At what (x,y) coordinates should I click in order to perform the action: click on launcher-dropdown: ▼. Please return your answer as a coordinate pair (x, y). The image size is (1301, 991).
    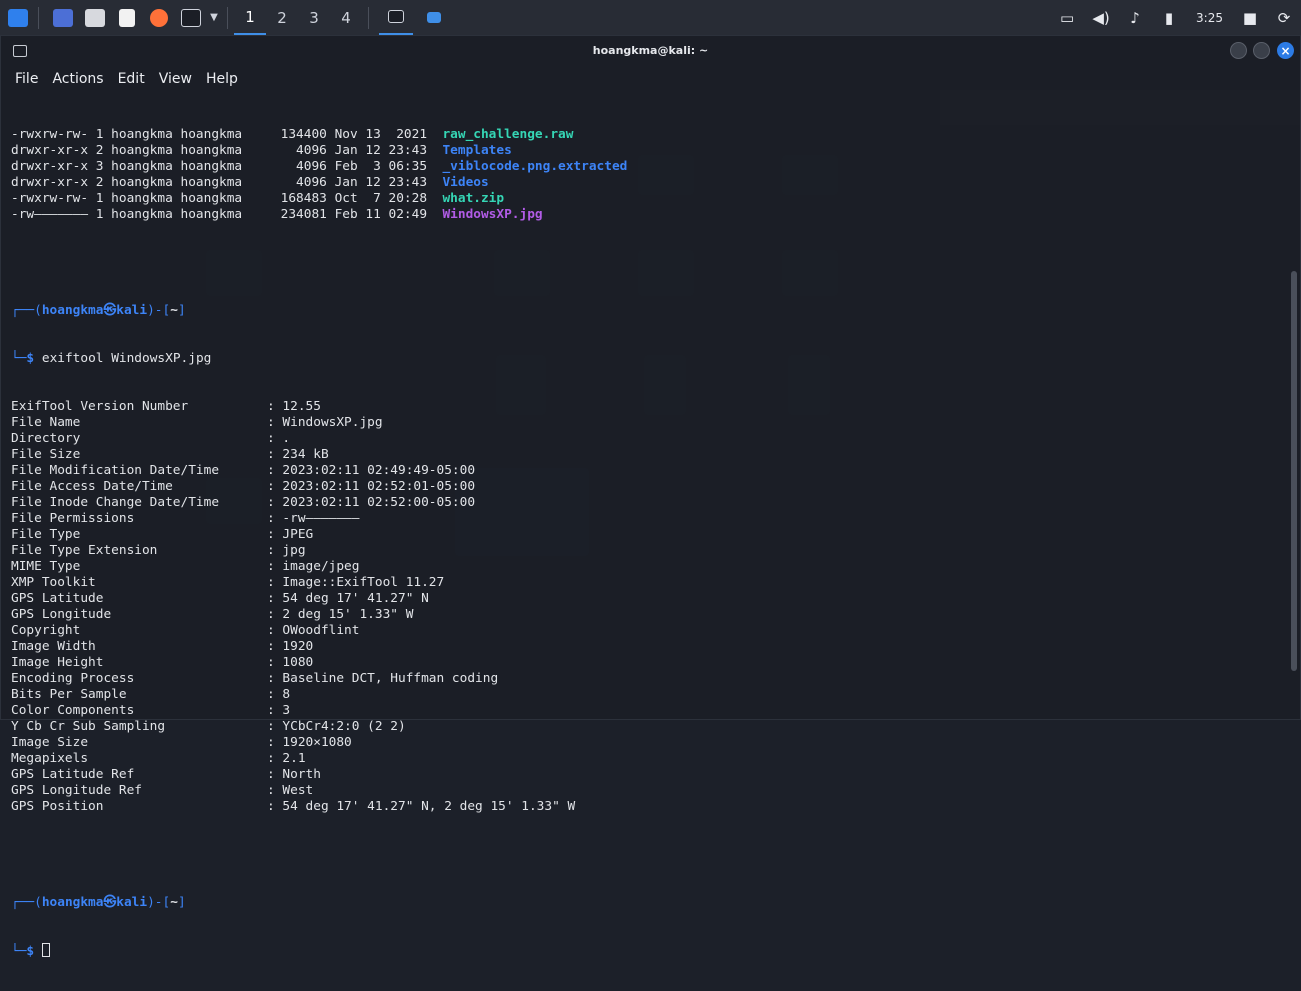
    Looking at the image, I should click on (214, 17).